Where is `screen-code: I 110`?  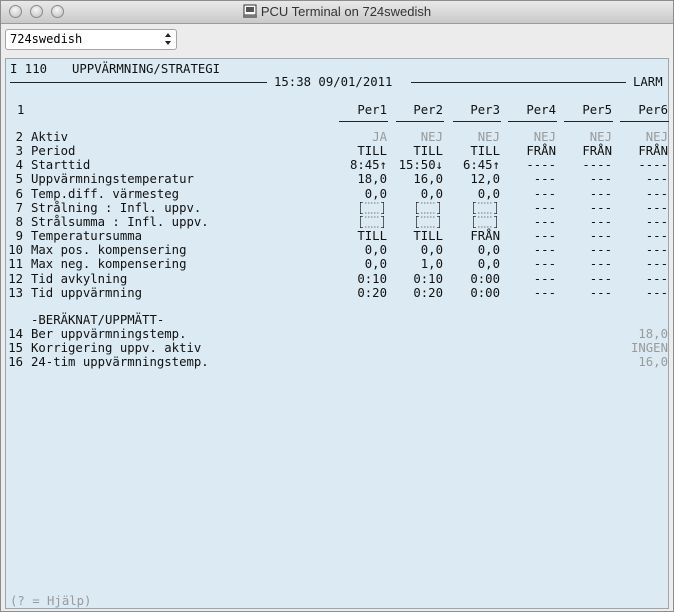
screen-code: I 110 is located at coordinates (29, 69).